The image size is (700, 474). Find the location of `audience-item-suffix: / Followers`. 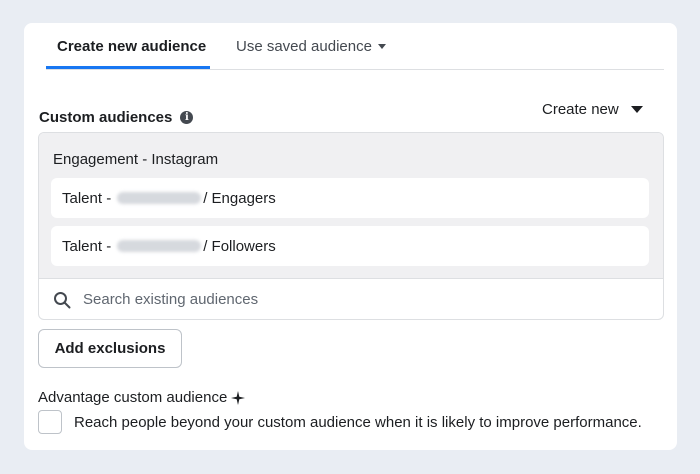

audience-item-suffix: / Followers is located at coordinates (239, 246).